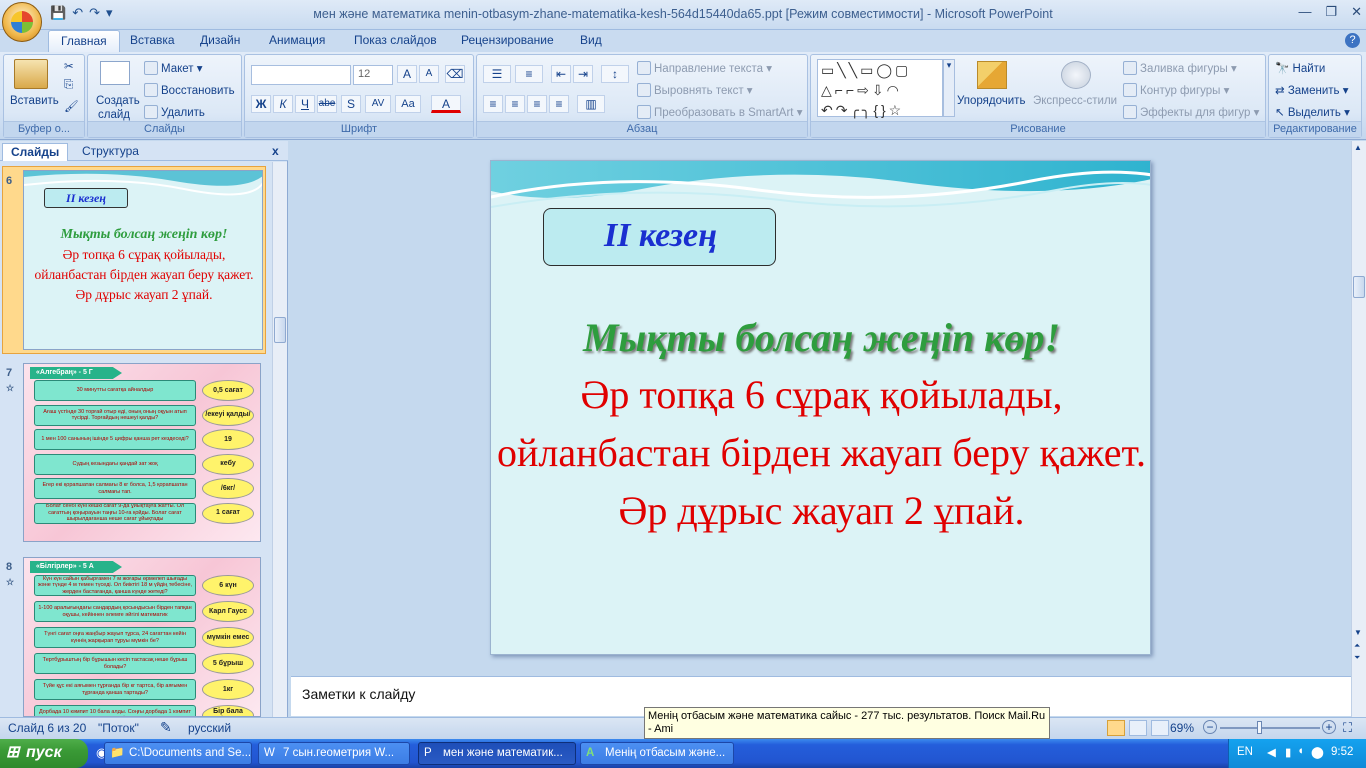  Describe the element at coordinates (1357, 658) in the screenshot. I see `next-slide-icon: ⏷` at that location.